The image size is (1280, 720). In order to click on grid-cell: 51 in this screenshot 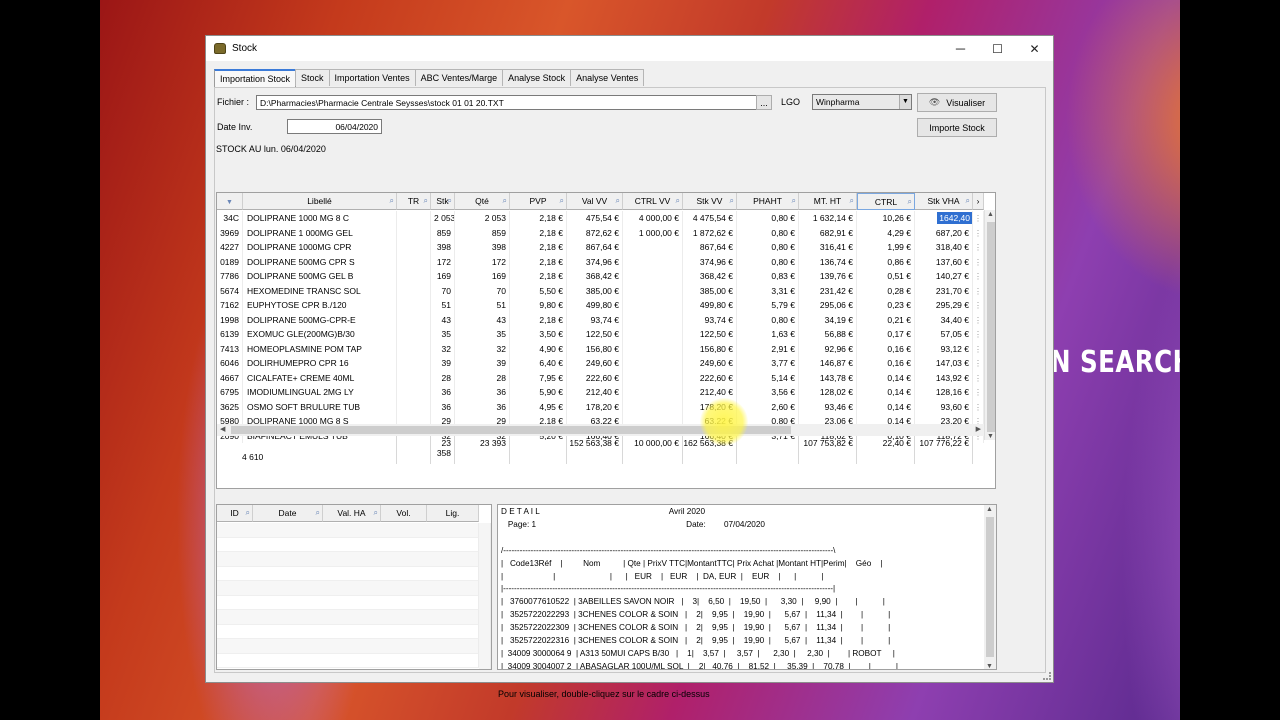, I will do `click(443, 305)`.